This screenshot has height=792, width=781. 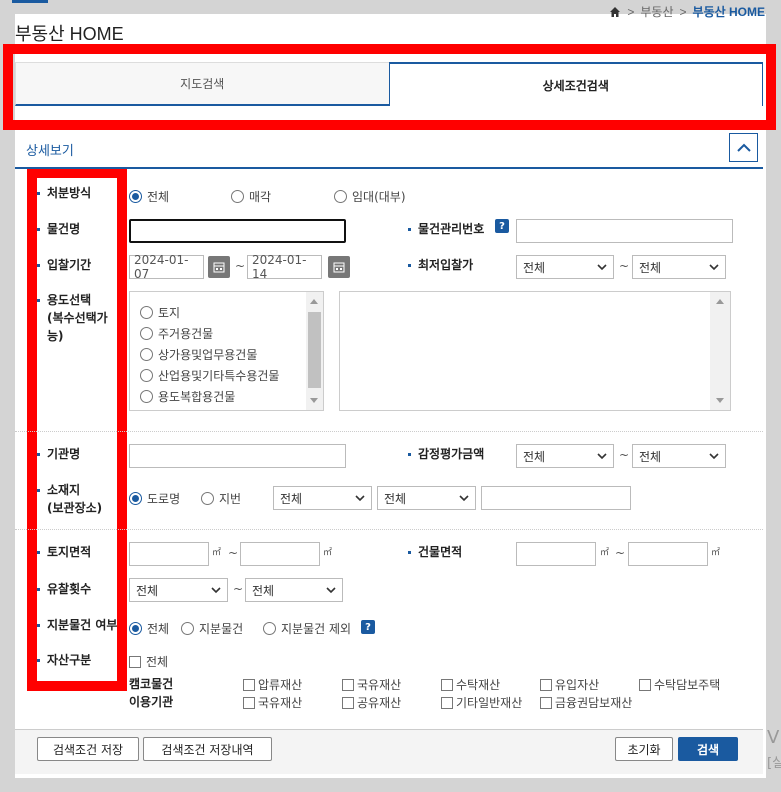 I want to click on bid-end-date-input: 2024-01-14, so click(x=284, y=267).